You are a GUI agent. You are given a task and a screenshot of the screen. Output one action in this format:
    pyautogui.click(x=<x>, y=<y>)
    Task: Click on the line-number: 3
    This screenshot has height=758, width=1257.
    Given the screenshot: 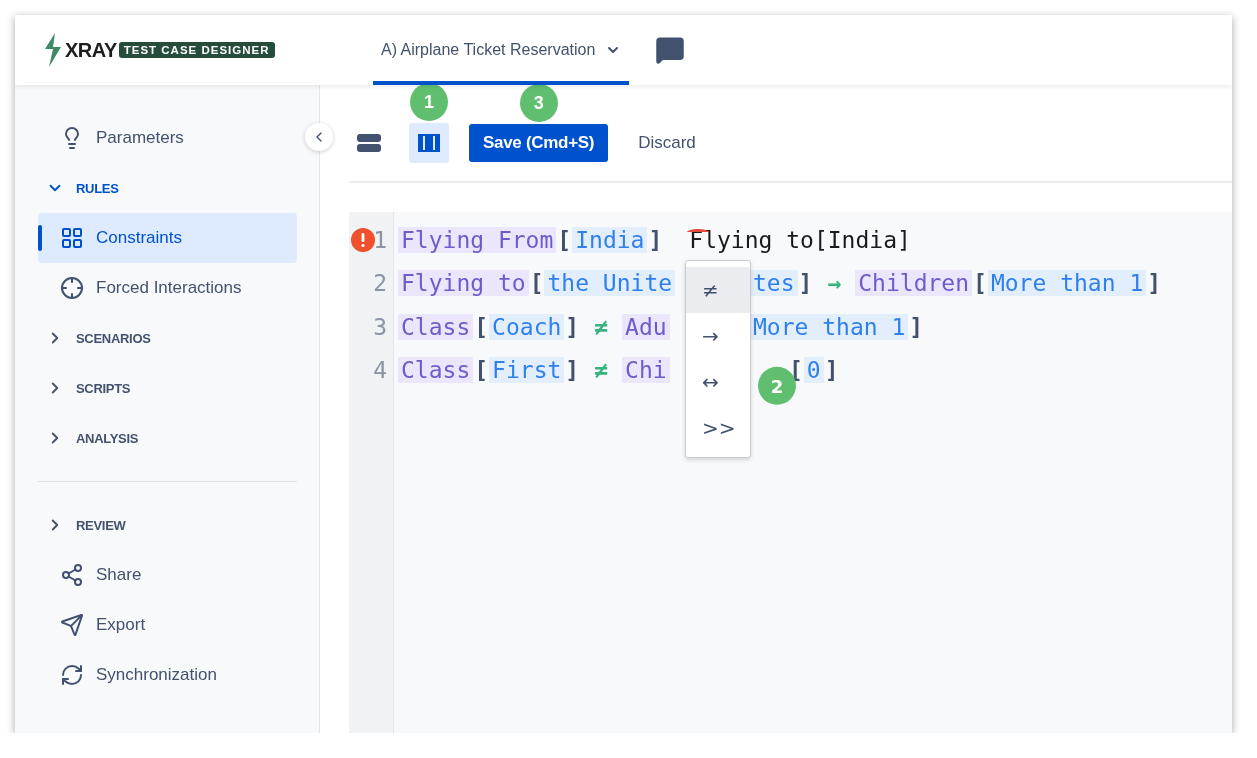 What is the action you would take?
    pyautogui.click(x=380, y=326)
    